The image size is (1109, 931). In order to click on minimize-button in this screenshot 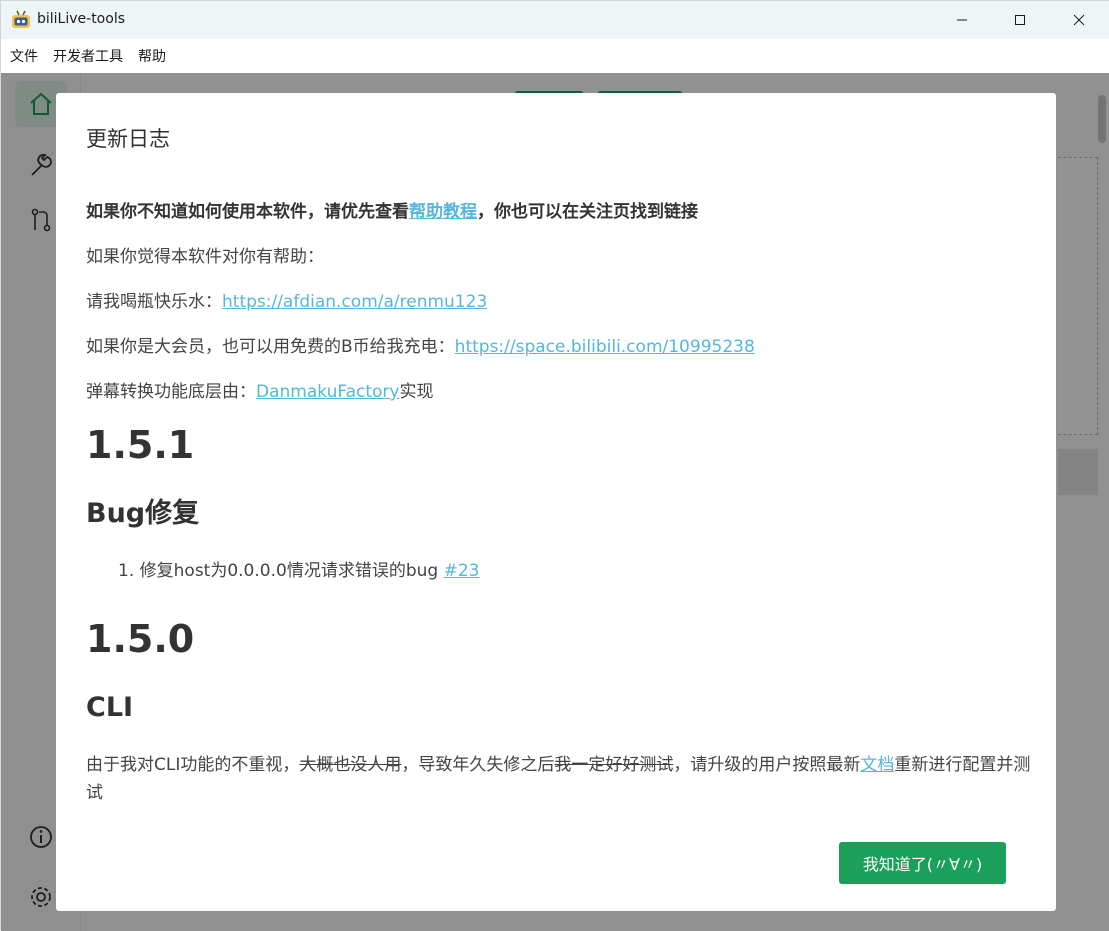, I will do `click(962, 20)`.